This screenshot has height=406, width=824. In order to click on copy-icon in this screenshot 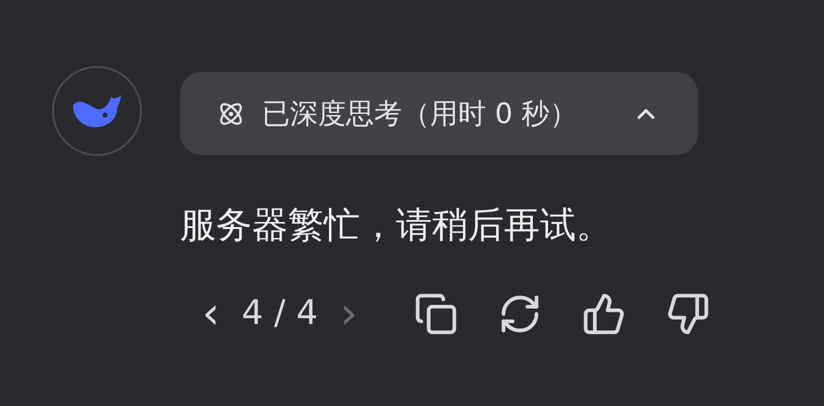, I will do `click(436, 314)`.